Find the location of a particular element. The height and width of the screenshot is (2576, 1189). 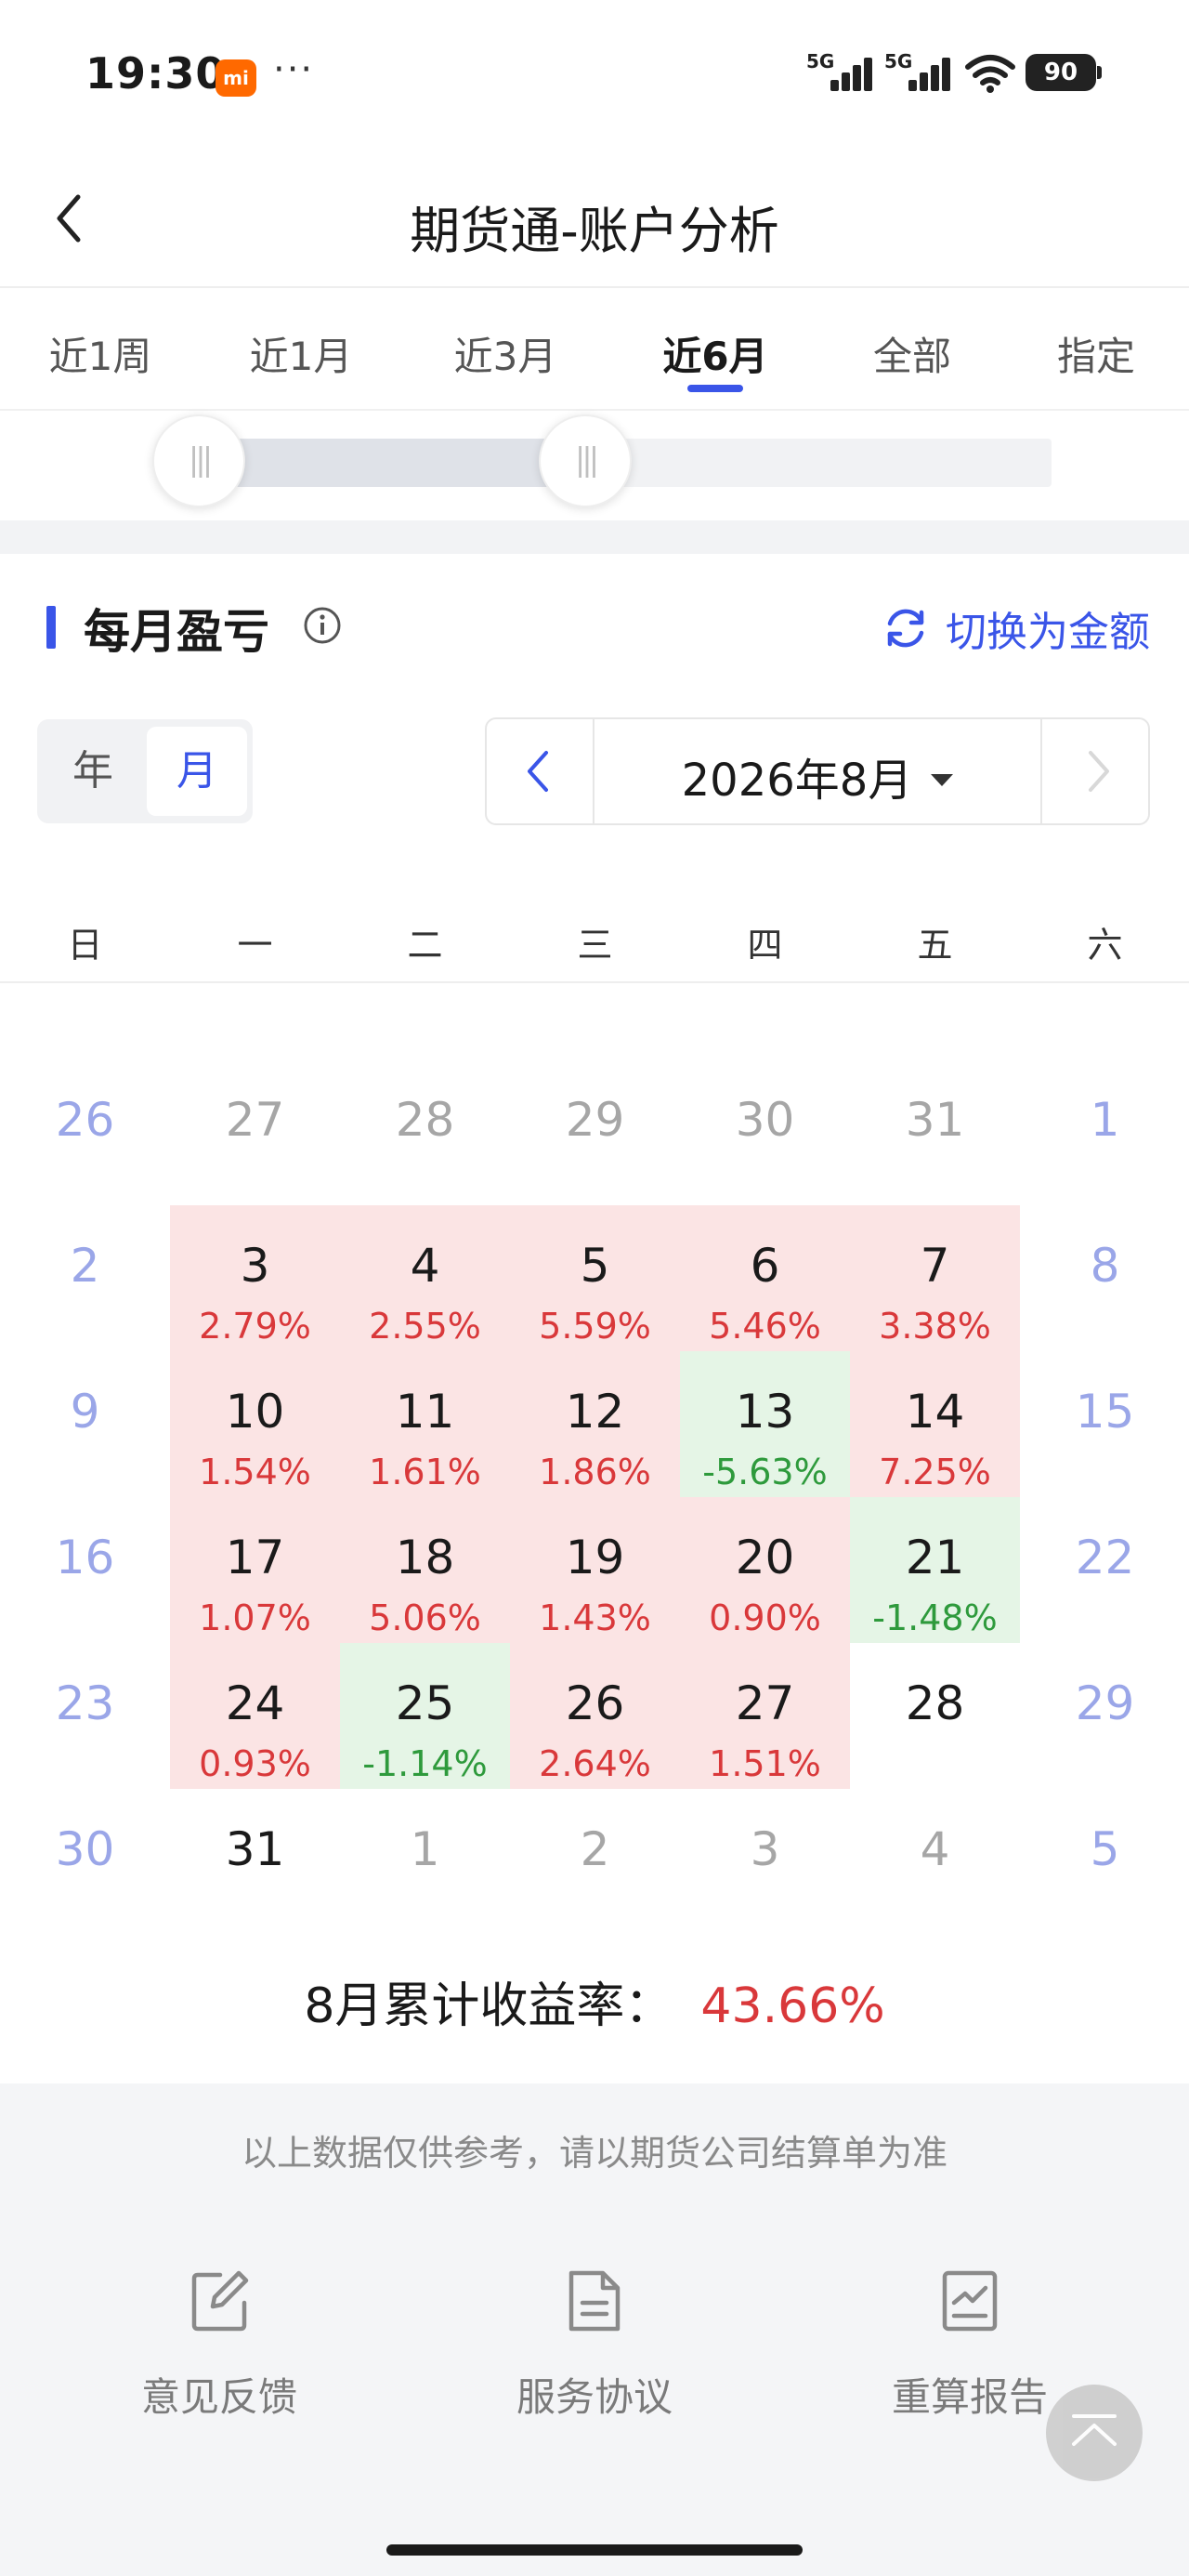

day-number: 28 is located at coordinates (425, 1120).